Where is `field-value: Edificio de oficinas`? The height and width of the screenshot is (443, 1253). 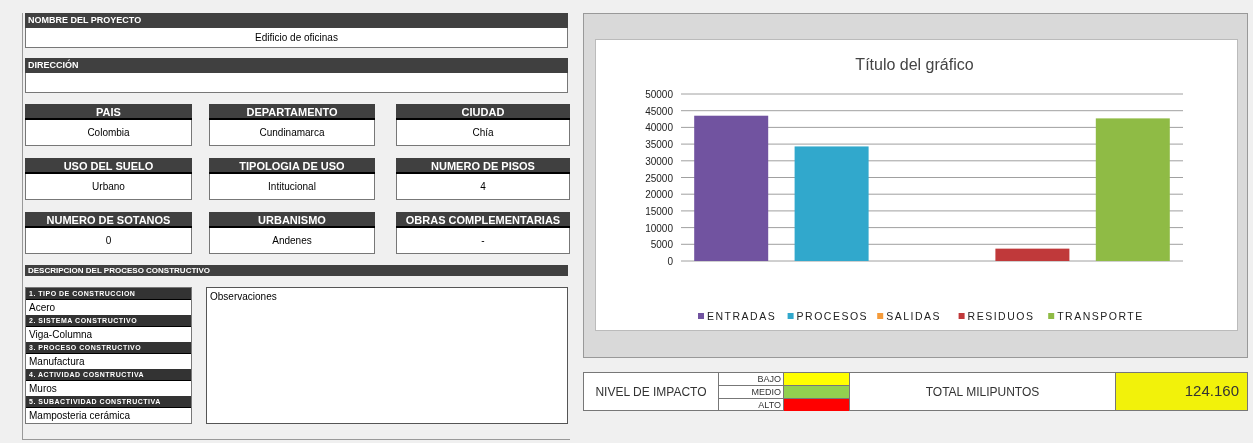 field-value: Edificio de oficinas is located at coordinates (296, 38).